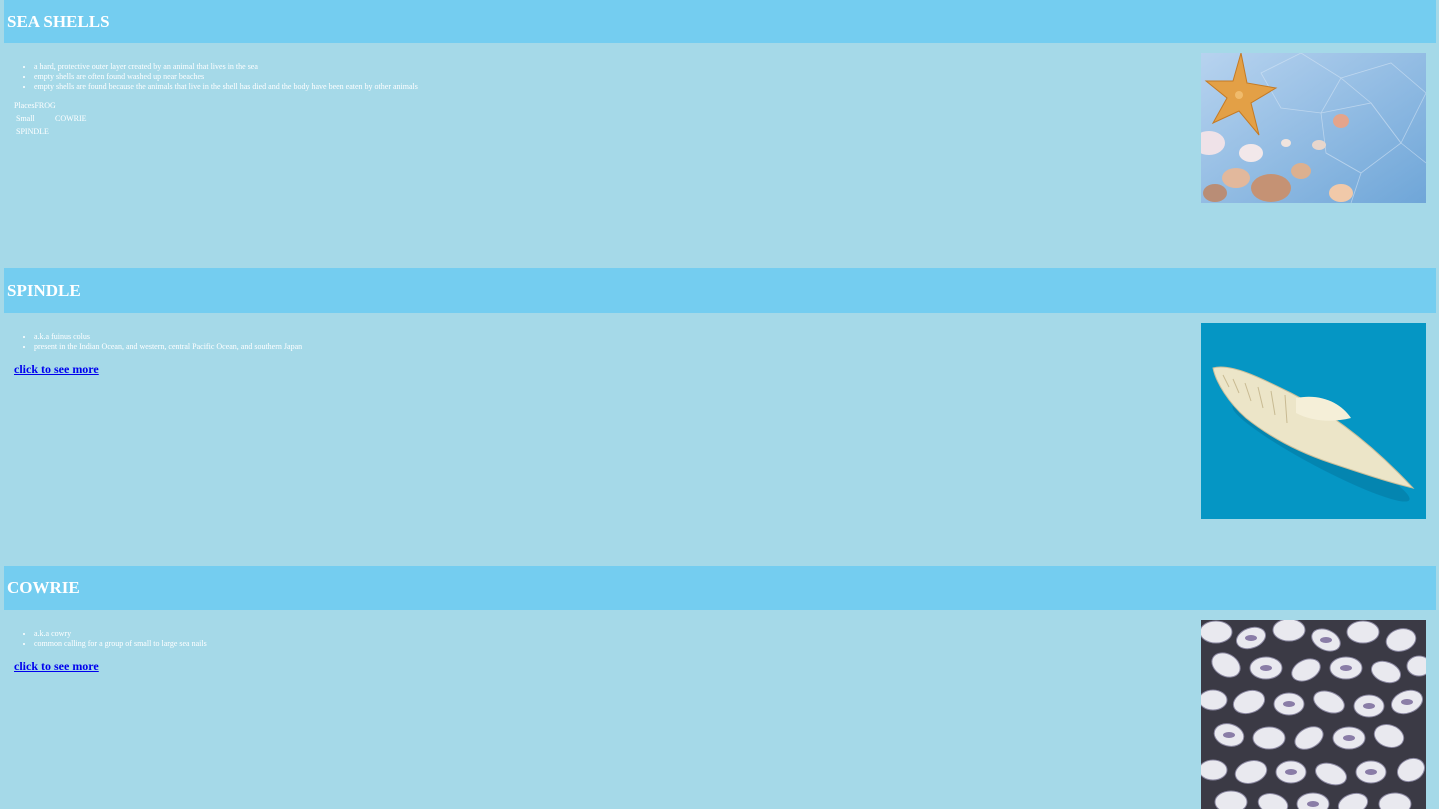 The width and height of the screenshot is (1439, 809). Describe the element at coordinates (1313, 714) in the screenshot. I see `cowrie-shells-photo` at that location.